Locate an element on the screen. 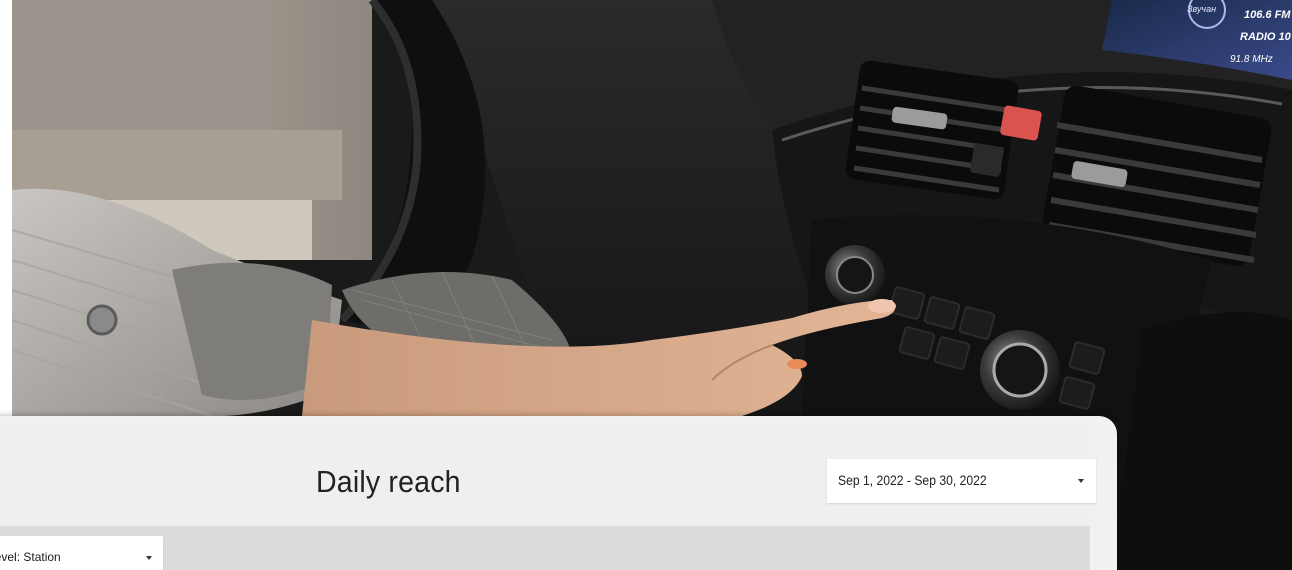 The width and height of the screenshot is (1292, 570). date-range-picker: Sep 1, 2022 - Sep 30, 2022 is located at coordinates (961, 481).